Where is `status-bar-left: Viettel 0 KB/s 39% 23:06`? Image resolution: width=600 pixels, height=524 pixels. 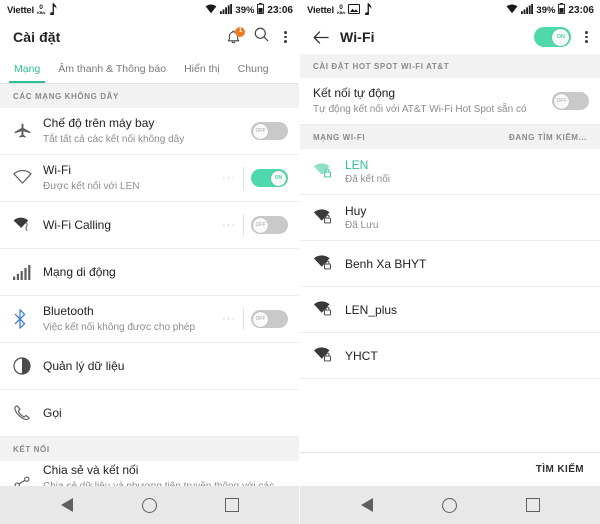 status-bar-left: Viettel 0 KB/s 39% 23:06 is located at coordinates (149, 10).